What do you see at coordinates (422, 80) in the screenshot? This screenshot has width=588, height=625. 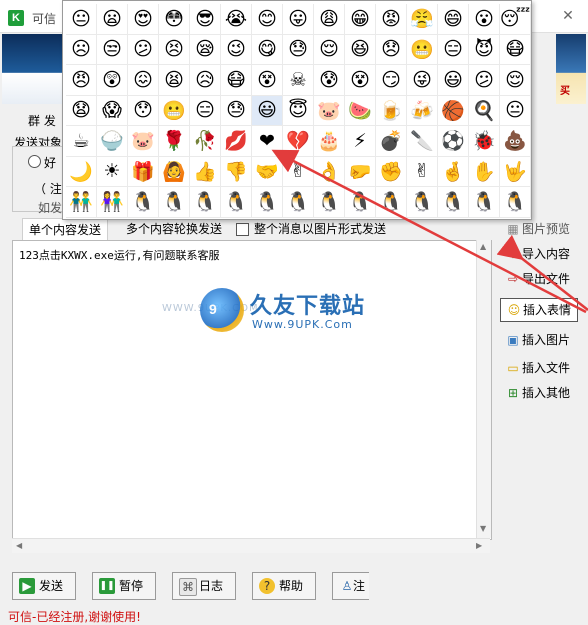 I see `emoji-cell: 😜` at bounding box center [422, 80].